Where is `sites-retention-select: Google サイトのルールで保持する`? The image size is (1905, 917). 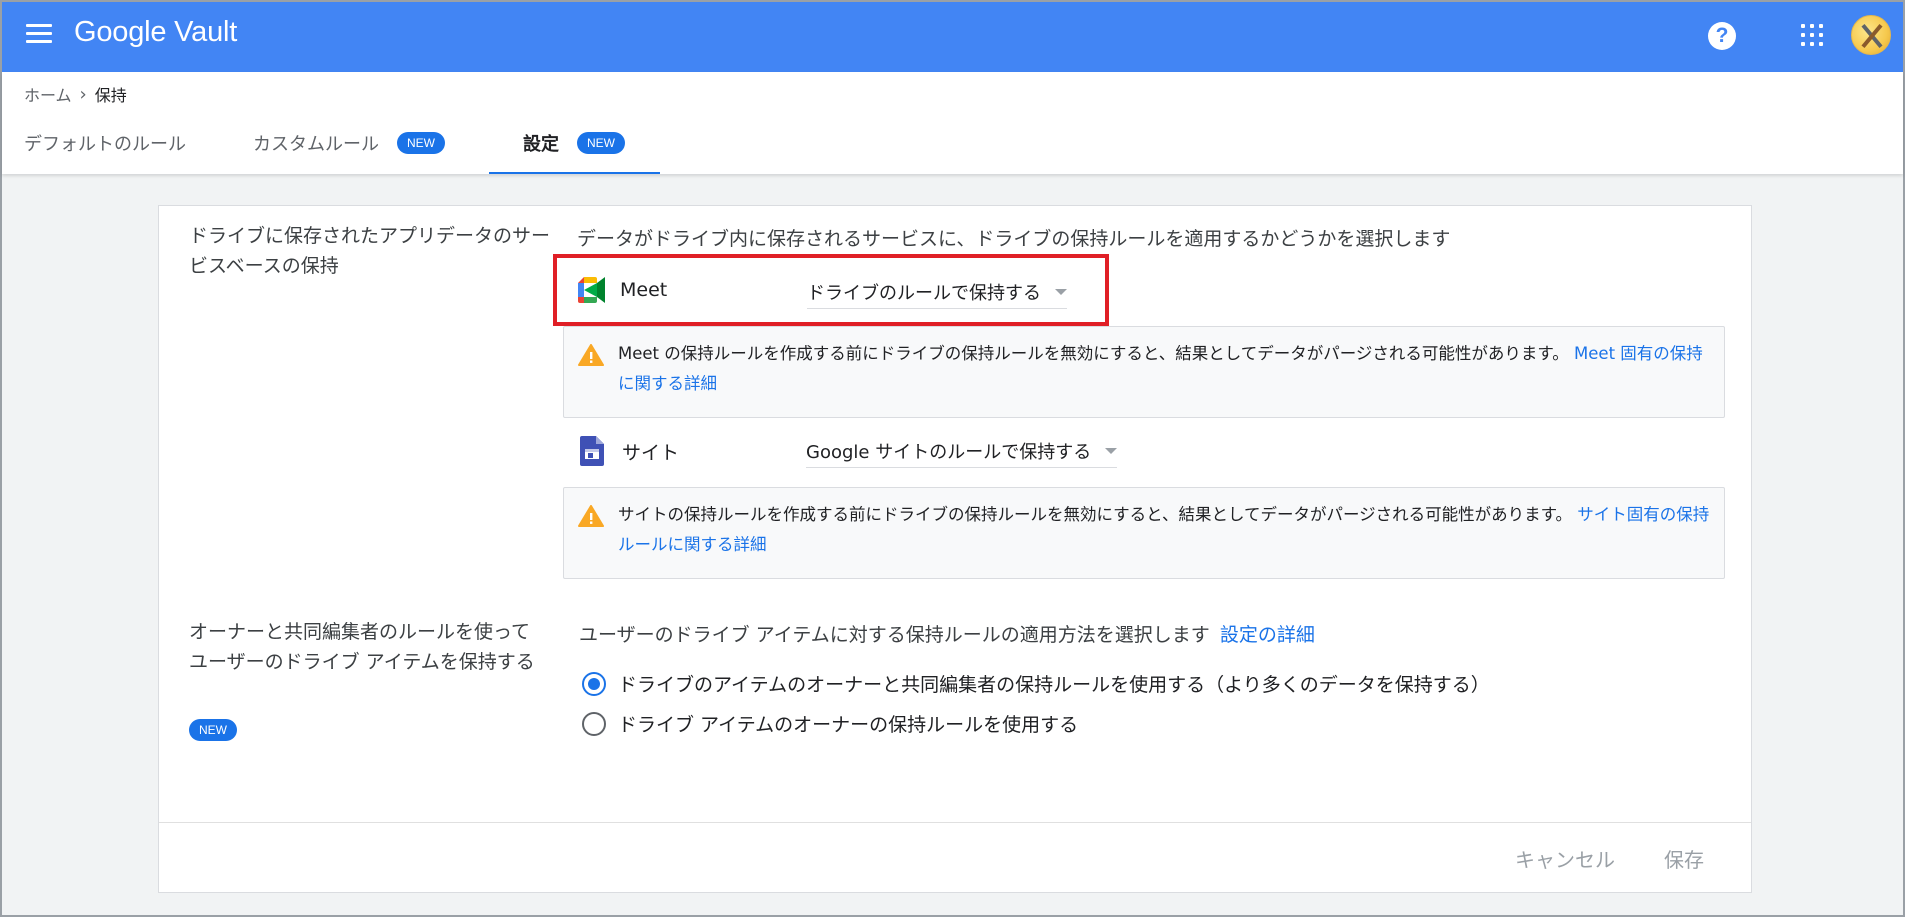
sites-retention-select: Google サイトのルールで保持する is located at coordinates (962, 453).